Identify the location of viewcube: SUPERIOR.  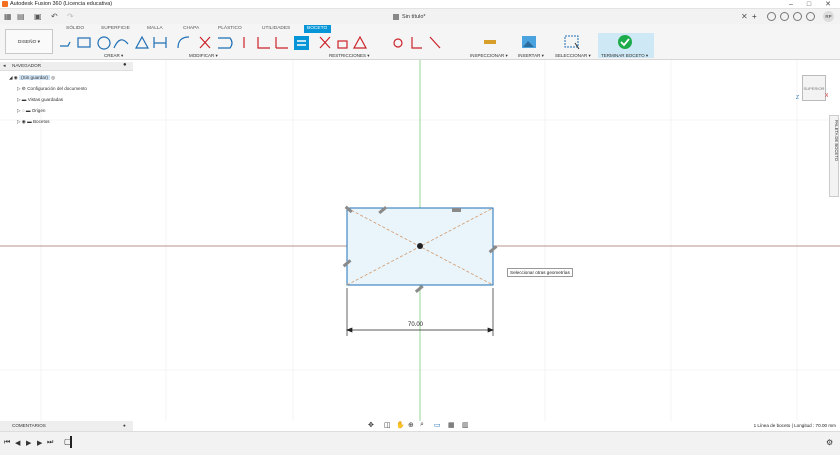
(814, 88).